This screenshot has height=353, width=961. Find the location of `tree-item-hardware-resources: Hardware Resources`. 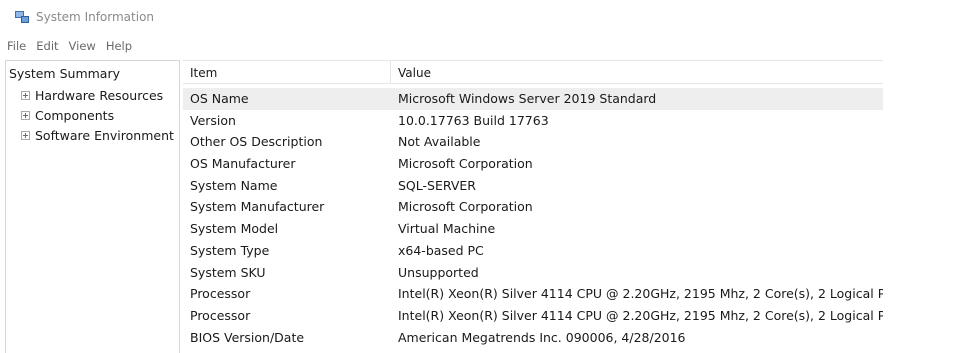

tree-item-hardware-resources: Hardware Resources is located at coordinates (92, 95).